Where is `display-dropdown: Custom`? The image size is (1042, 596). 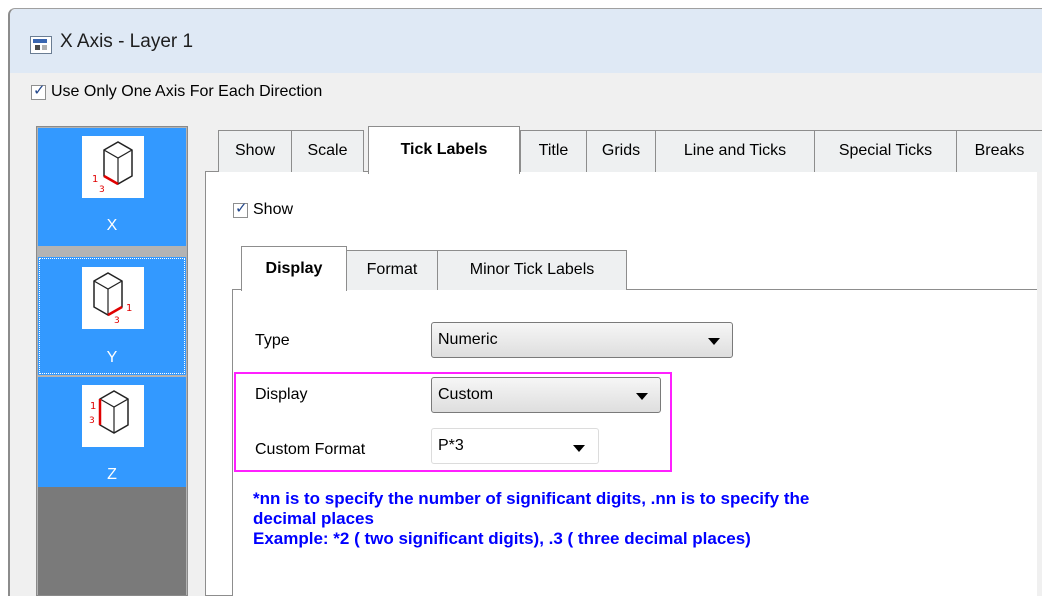
display-dropdown: Custom is located at coordinates (546, 395).